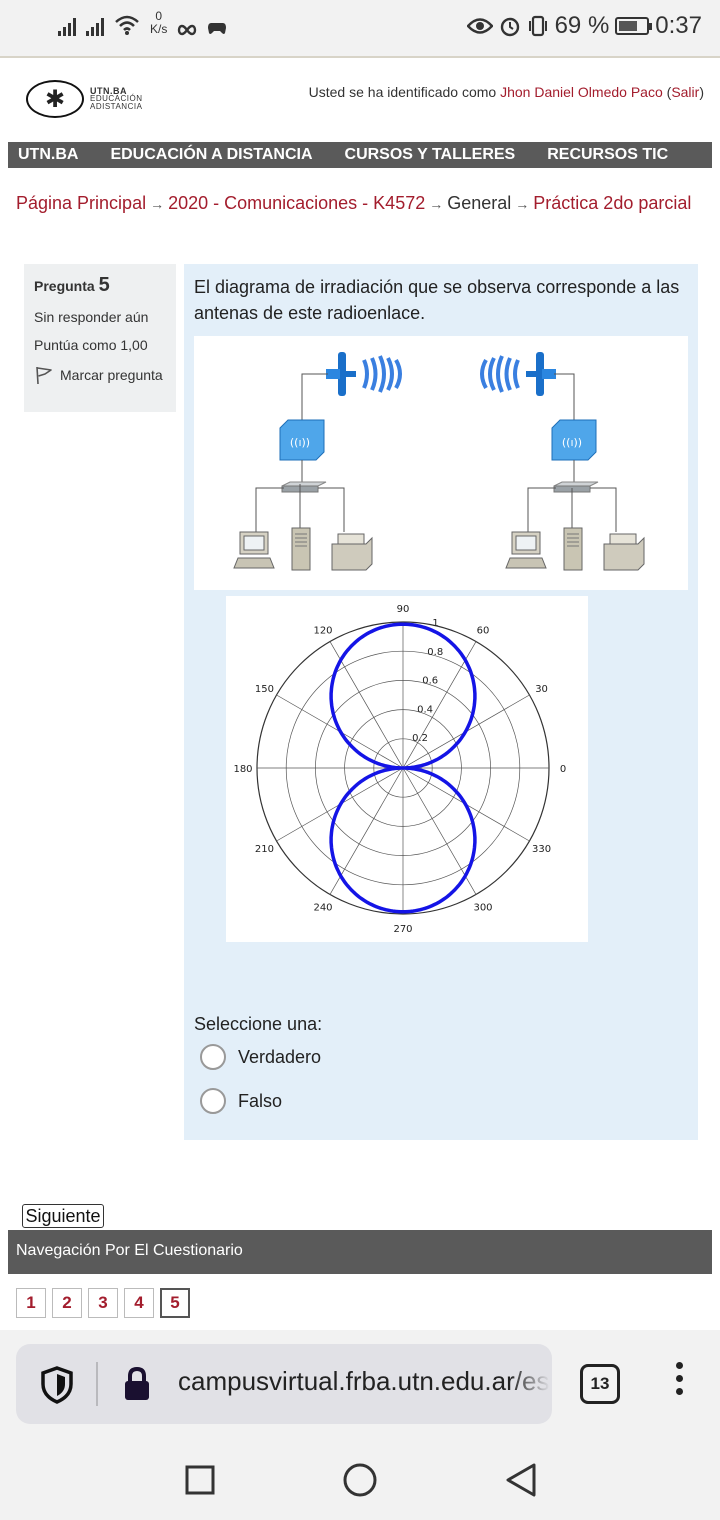  Describe the element at coordinates (63, 1216) in the screenshot. I see `next-button: Siguiente` at that location.